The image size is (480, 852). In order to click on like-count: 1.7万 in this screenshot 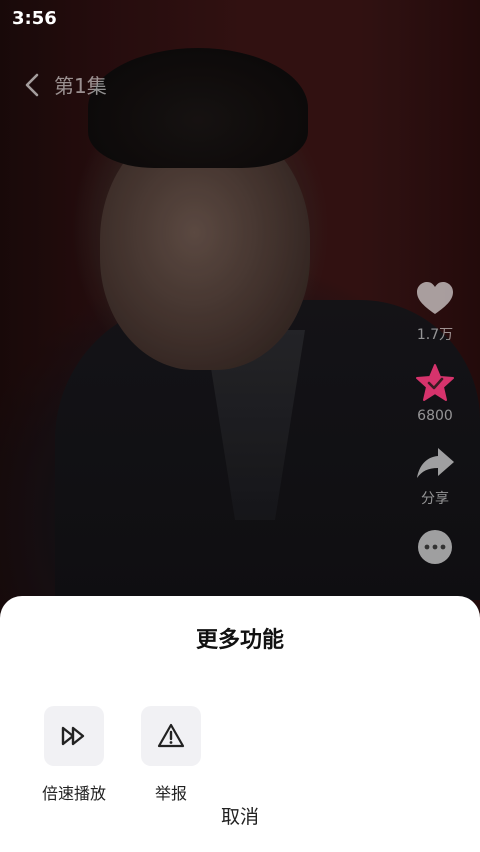, I will do `click(435, 335)`.